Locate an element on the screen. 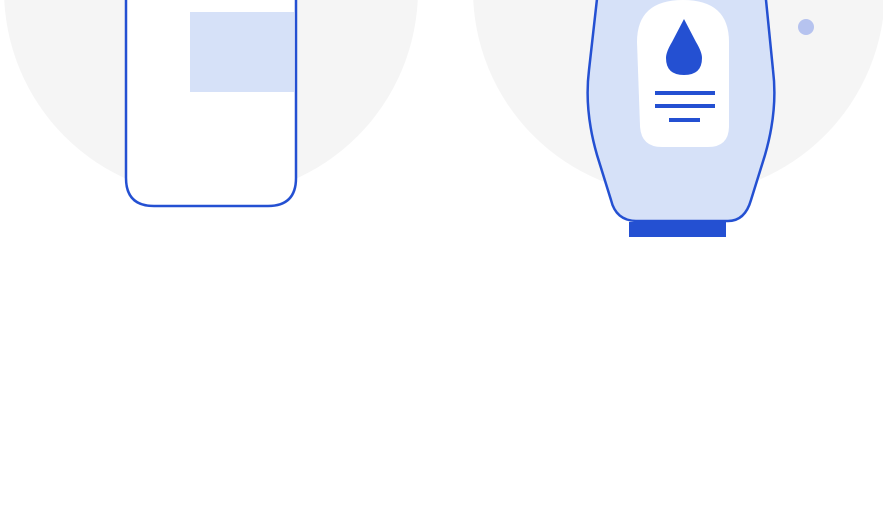 This screenshot has width=883, height=522. bottle-cap is located at coordinates (677, 229).